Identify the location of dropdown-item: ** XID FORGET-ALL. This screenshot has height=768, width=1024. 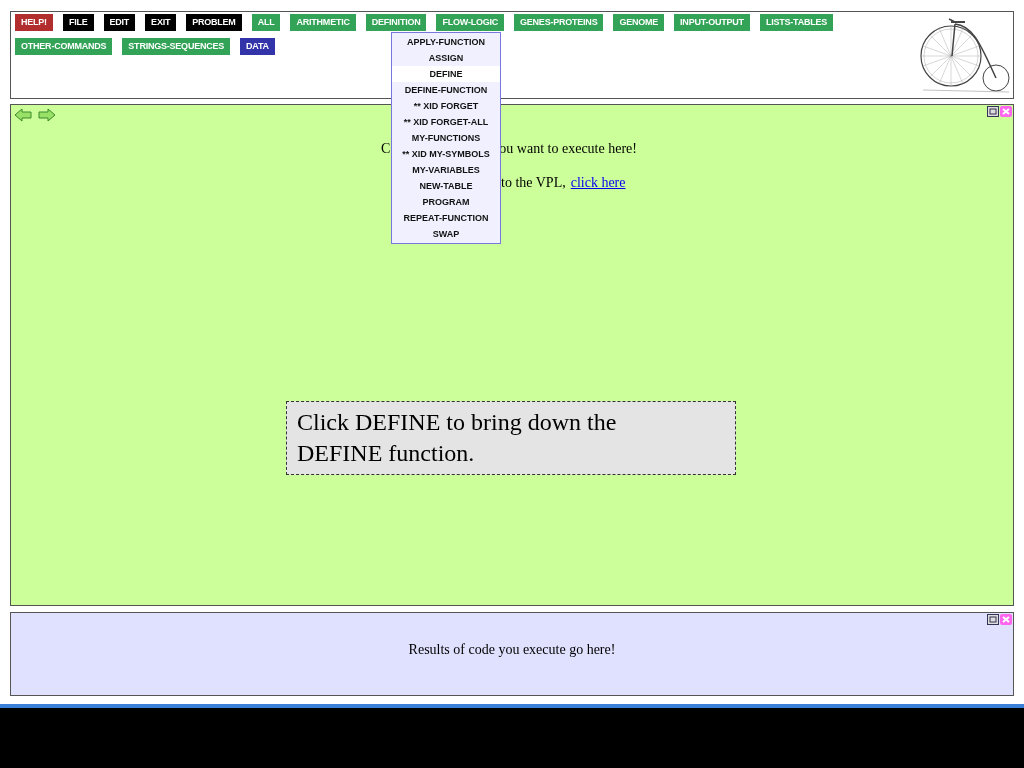
(446, 122).